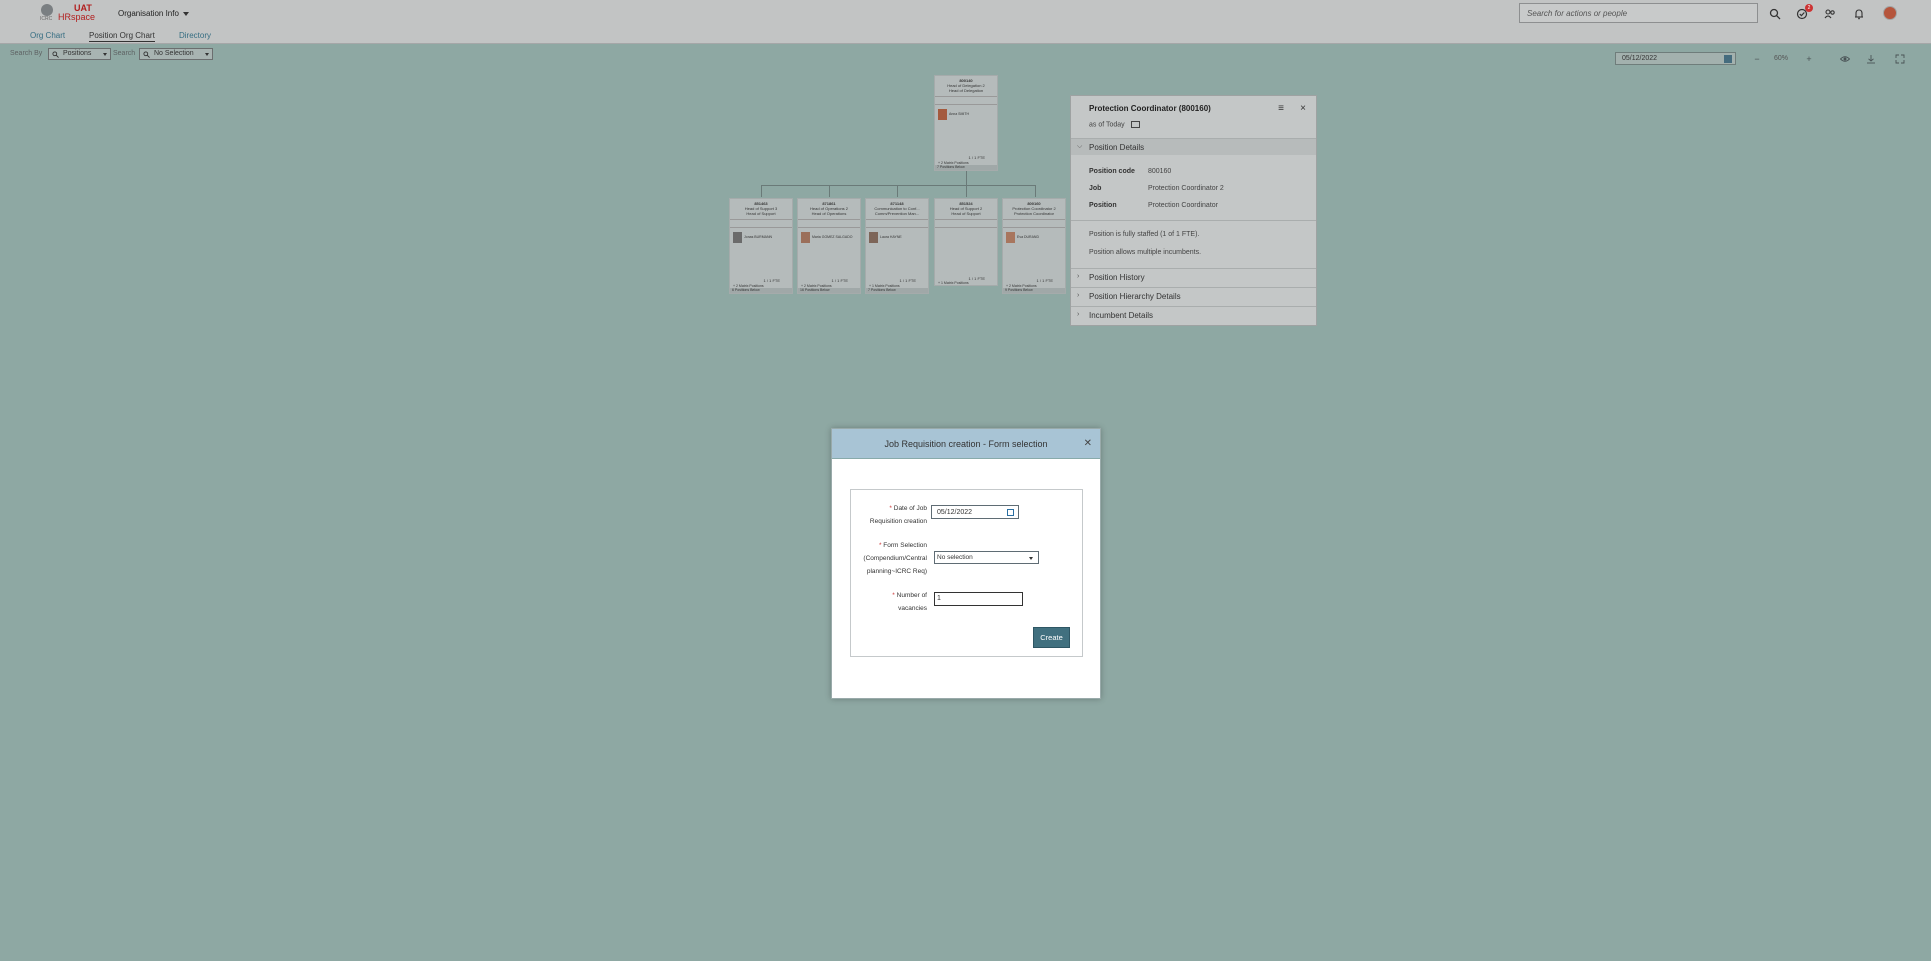  I want to click on tab-org-chart: Org Chart, so click(47, 35).